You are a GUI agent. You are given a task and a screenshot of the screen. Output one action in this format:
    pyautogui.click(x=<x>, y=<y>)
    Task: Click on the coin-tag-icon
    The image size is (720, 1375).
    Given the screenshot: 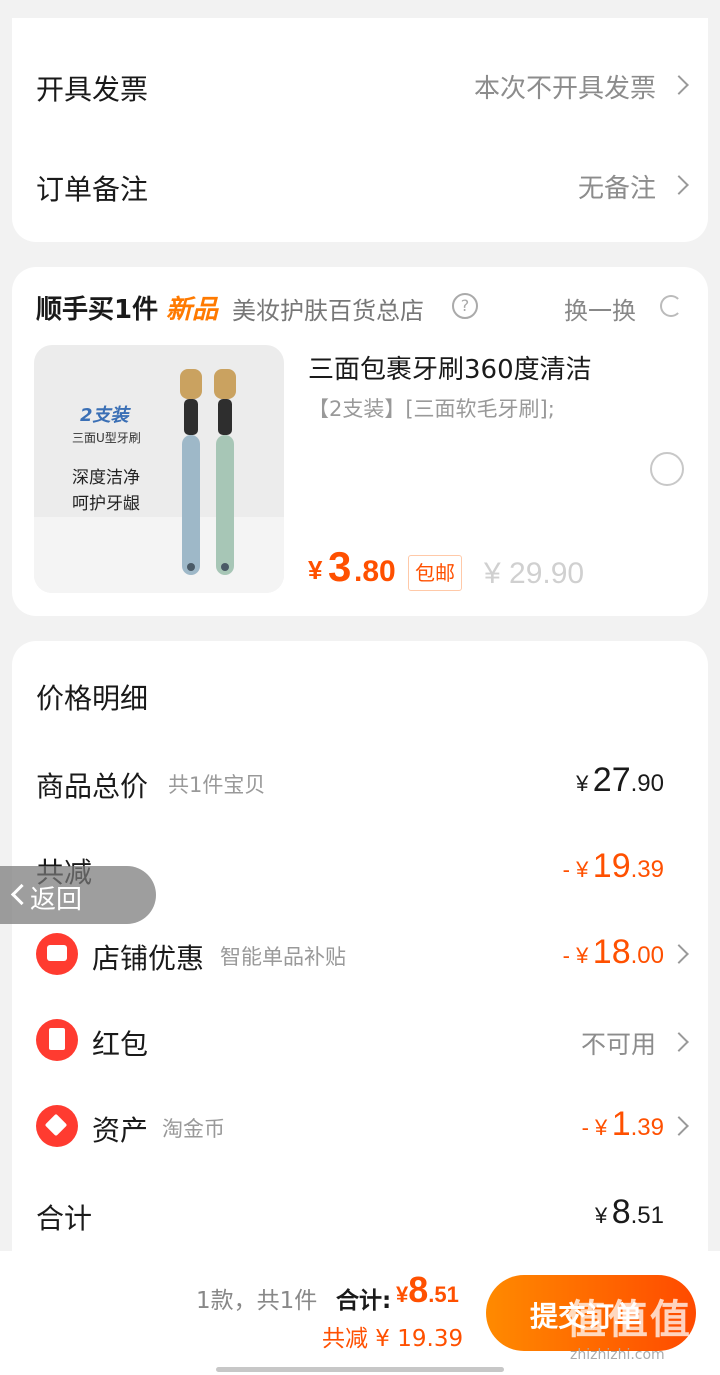 What is the action you would take?
    pyautogui.click(x=57, y=1126)
    